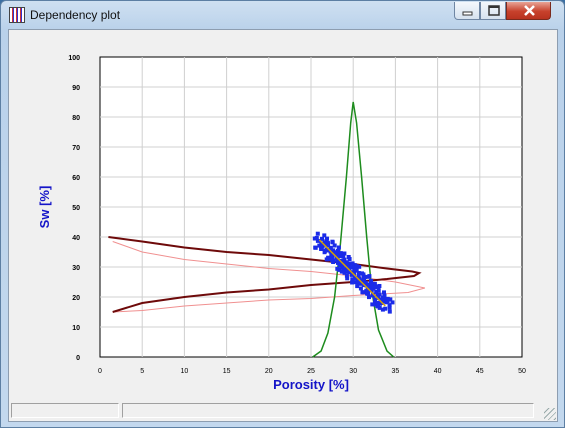 The height and width of the screenshot is (428, 565). What do you see at coordinates (76, 178) in the screenshot?
I see `y-tick-label: 60` at bounding box center [76, 178].